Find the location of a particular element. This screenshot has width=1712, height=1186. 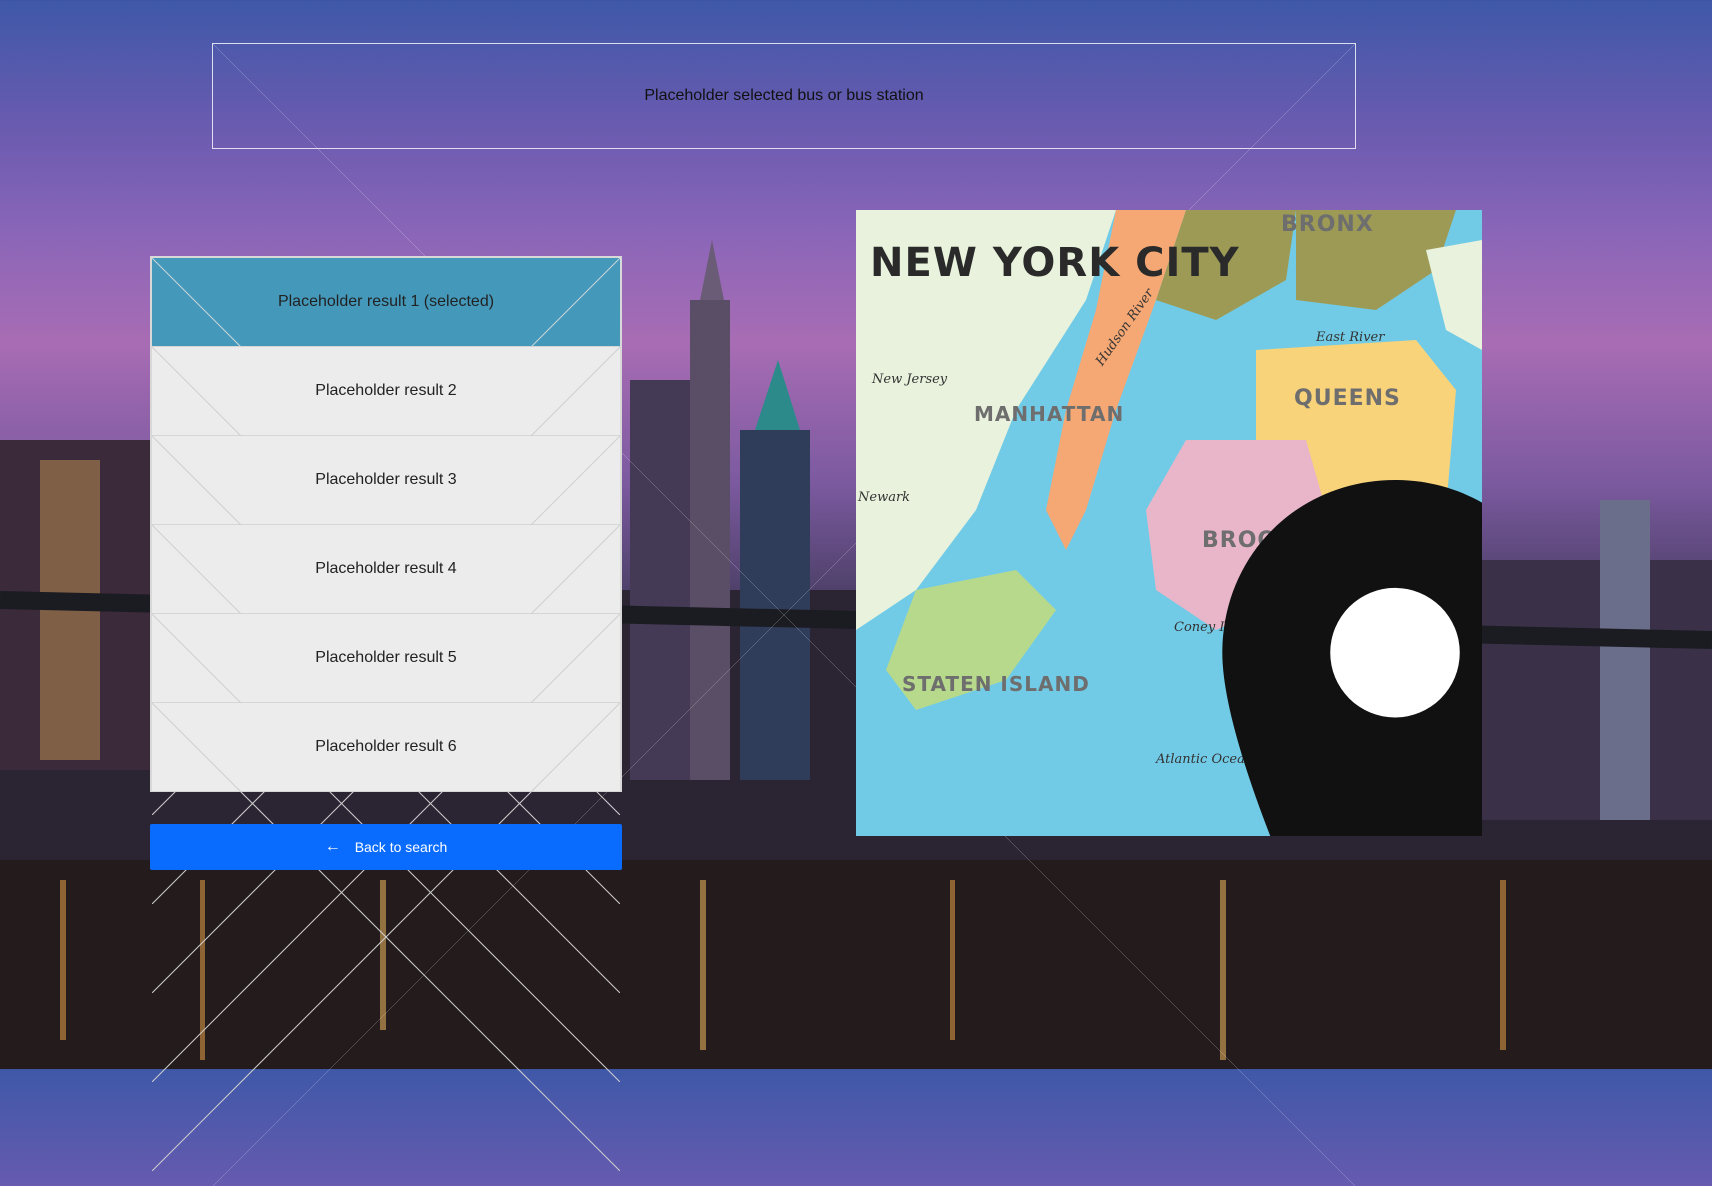

result-label: Placeholder result 2 is located at coordinates (386, 390).